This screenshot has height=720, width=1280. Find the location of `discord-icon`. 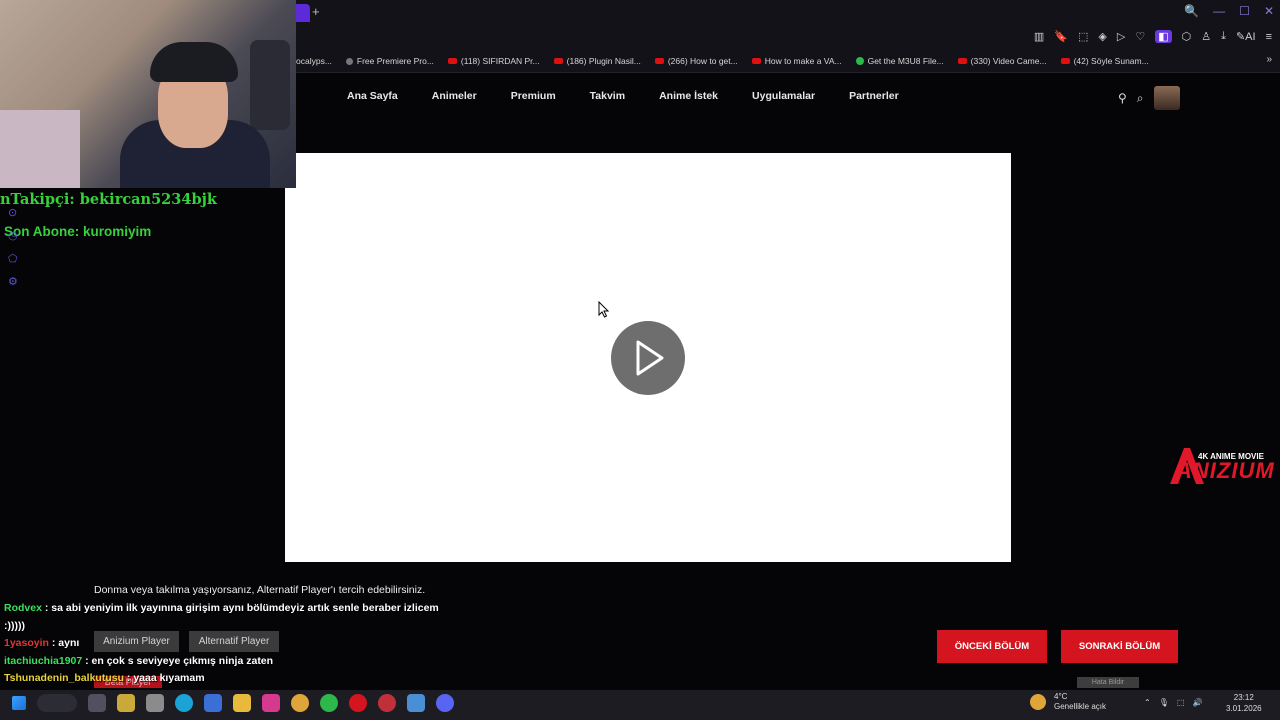

discord-icon is located at coordinates (445, 703).